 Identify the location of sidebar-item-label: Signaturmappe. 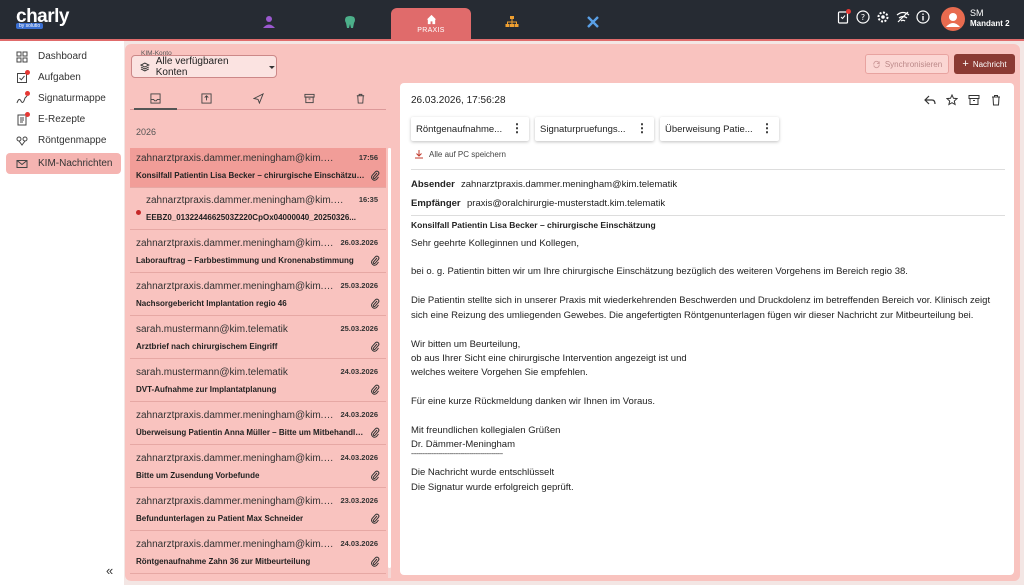
(72, 98).